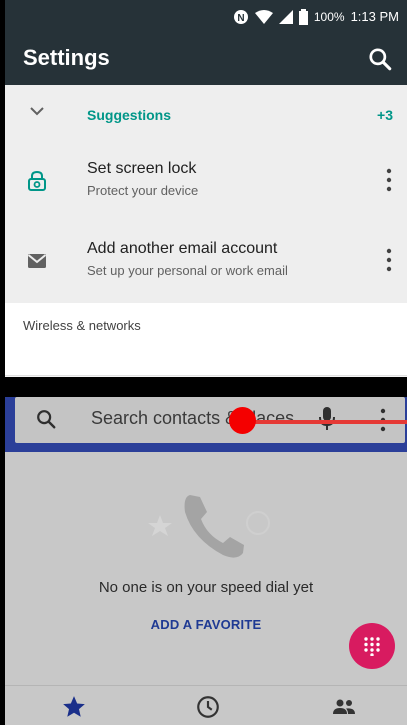 The image size is (407, 725). What do you see at coordinates (285, 16) in the screenshot?
I see `signal-icon` at bounding box center [285, 16].